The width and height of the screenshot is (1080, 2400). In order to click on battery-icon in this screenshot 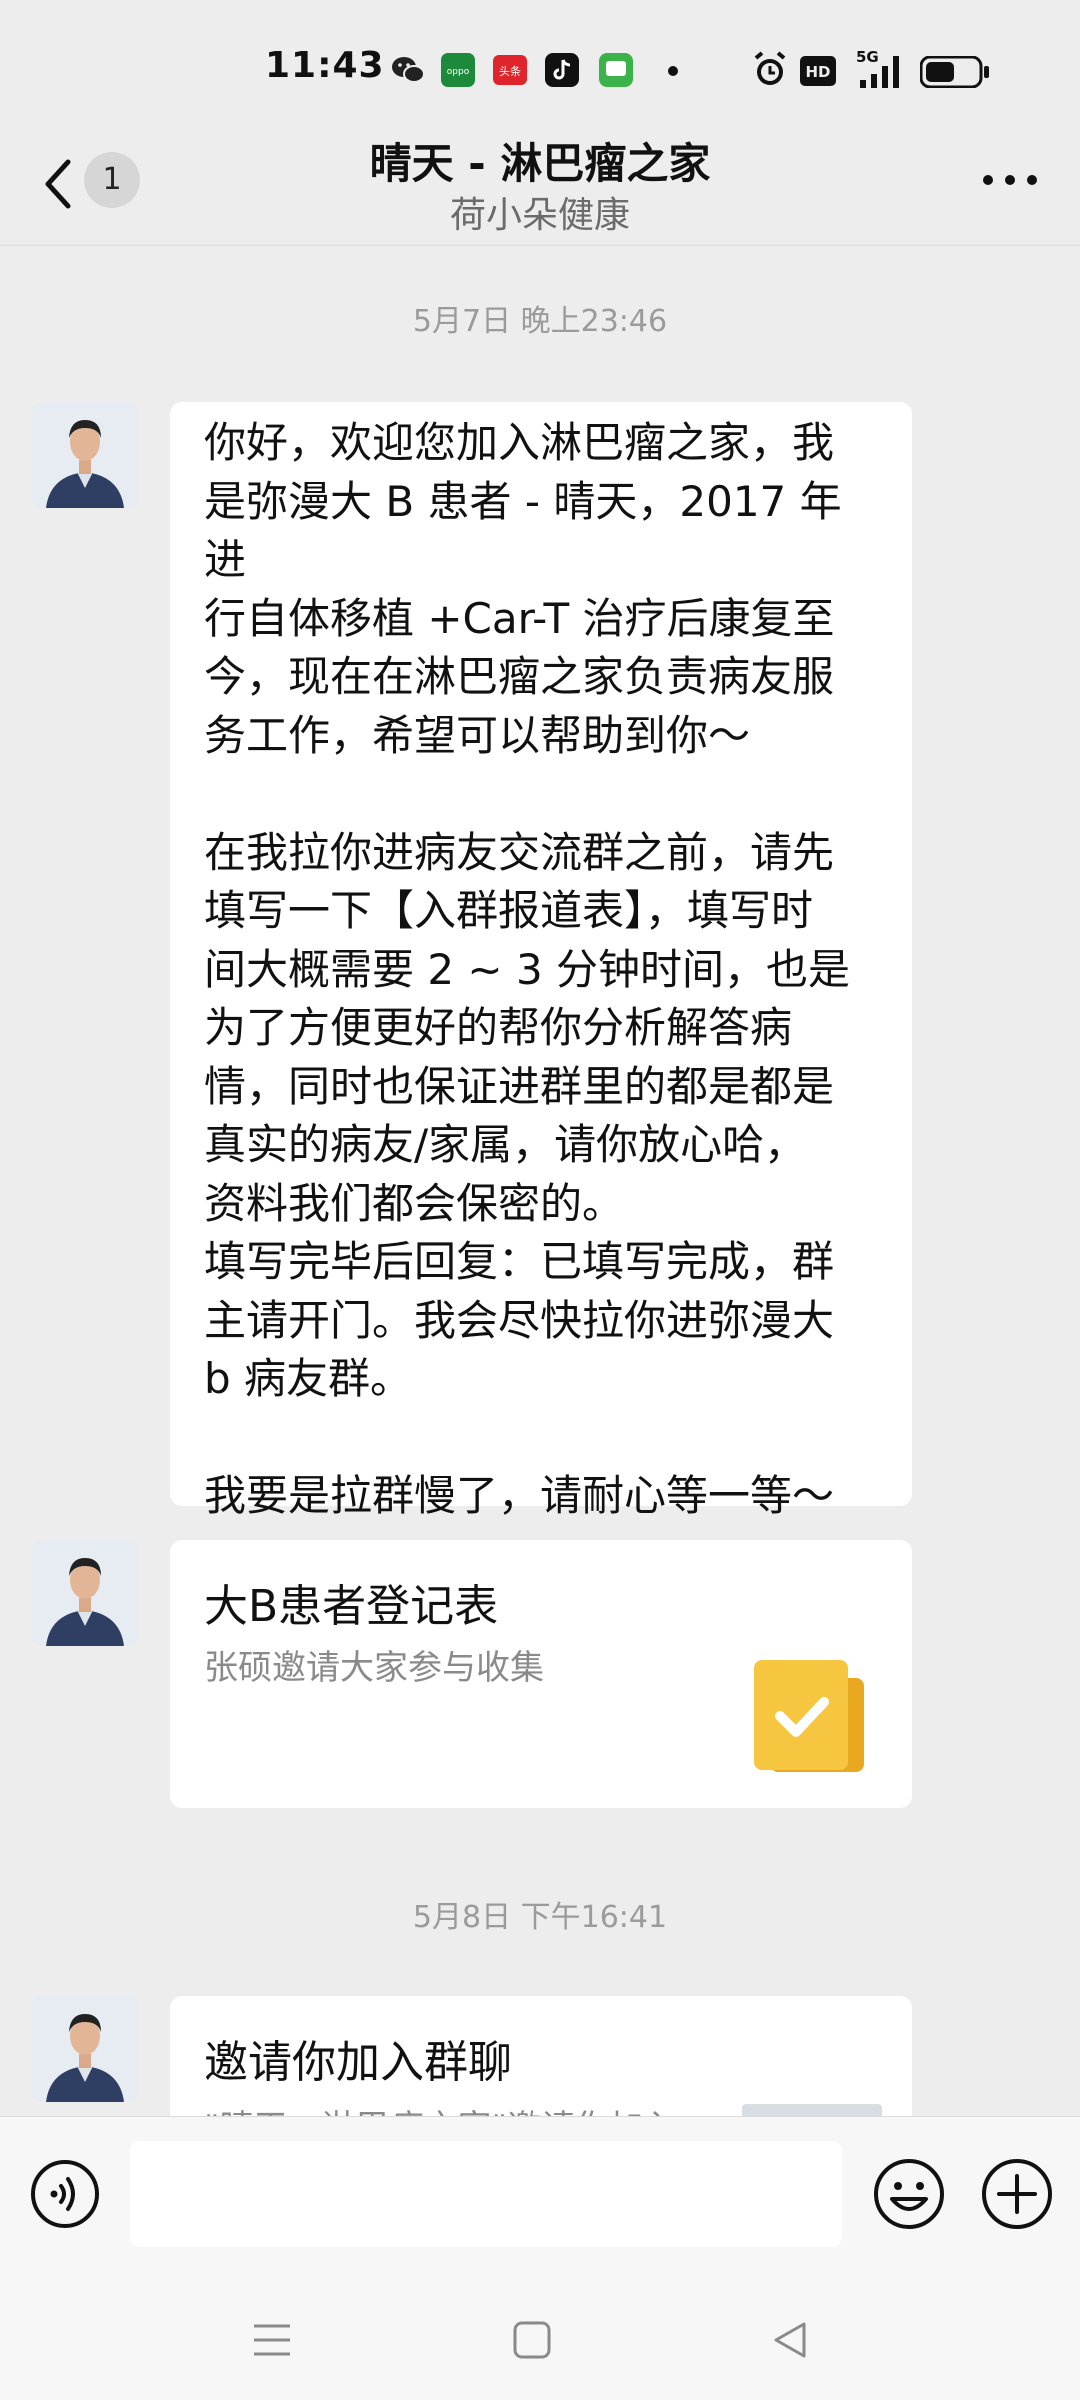, I will do `click(954, 72)`.